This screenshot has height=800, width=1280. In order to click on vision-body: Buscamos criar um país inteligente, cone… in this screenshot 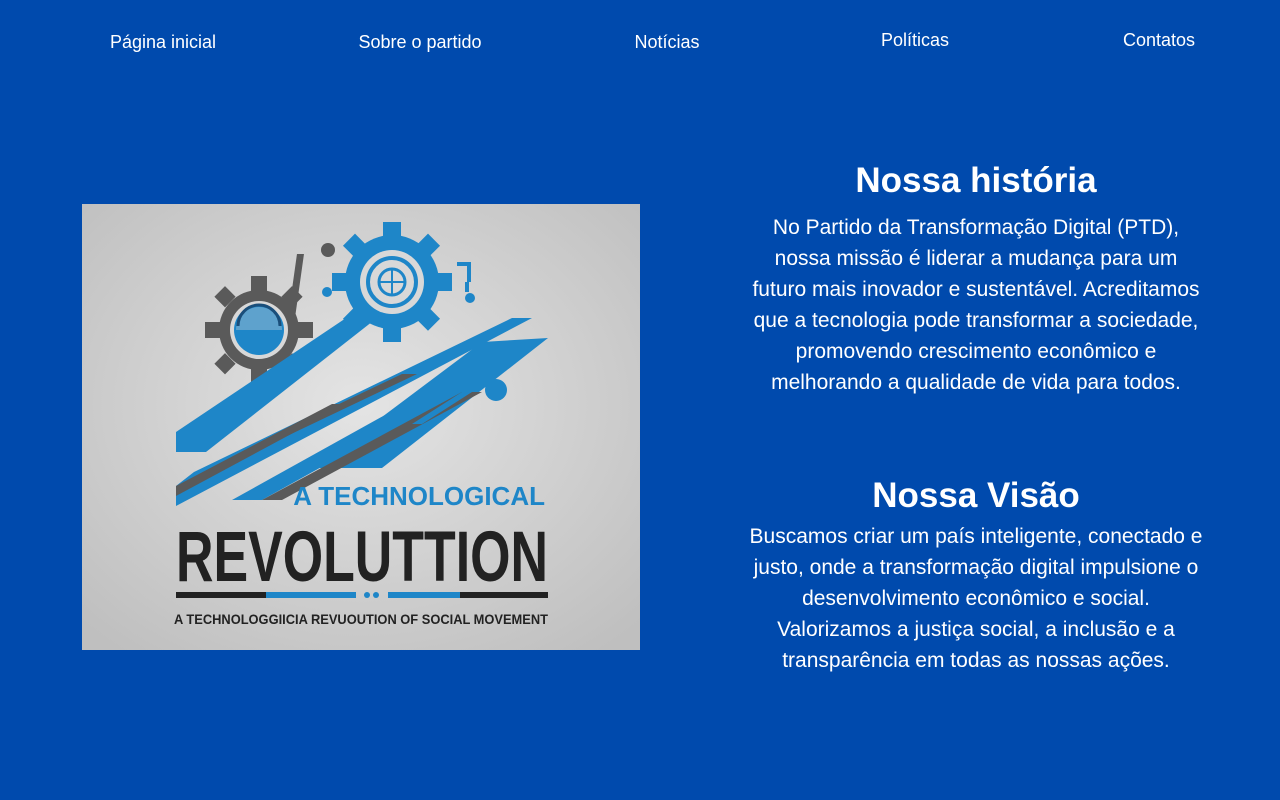, I will do `click(976, 598)`.